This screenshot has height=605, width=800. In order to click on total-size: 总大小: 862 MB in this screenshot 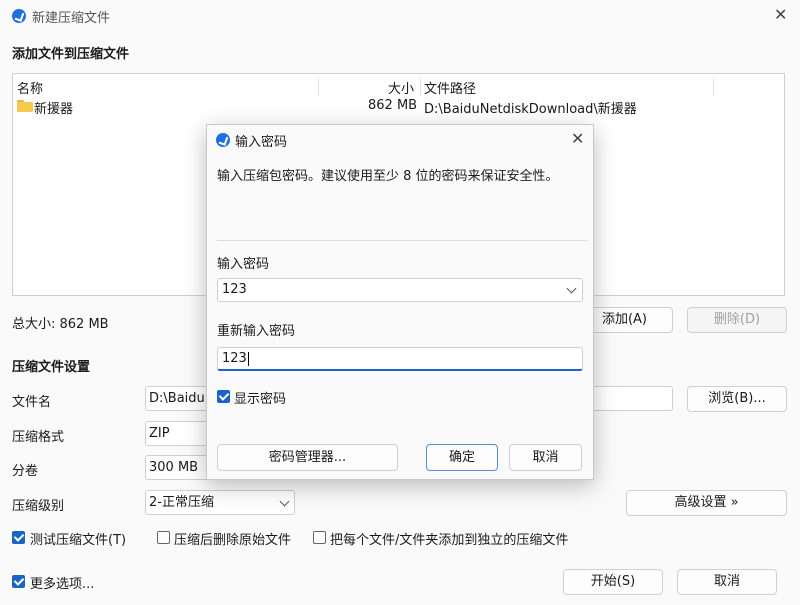, I will do `click(60, 324)`.